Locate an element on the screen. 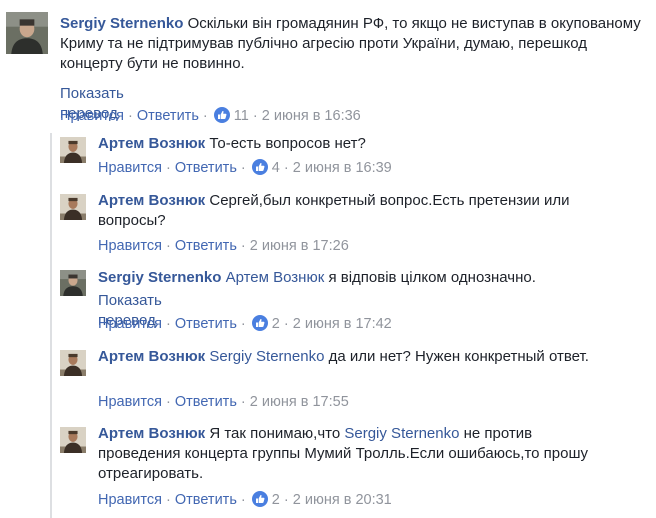 The width and height of the screenshot is (656, 518). comment-text-prefix: Я так понимаю,что is located at coordinates (275, 433).